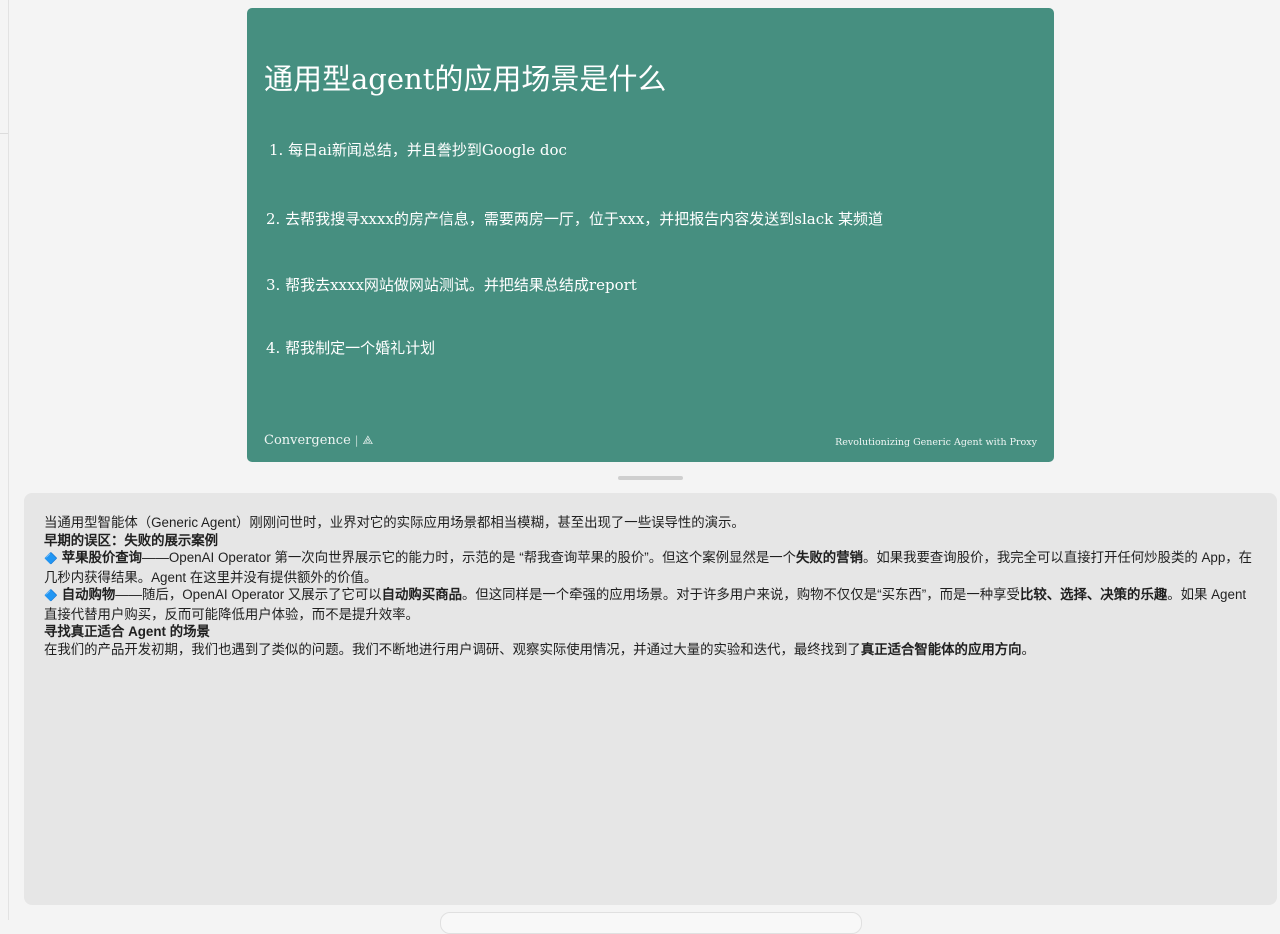  I want to click on slide-list-item: 1. 每日ai新闻总结，并且誊抄到Google doc, so click(418, 150).